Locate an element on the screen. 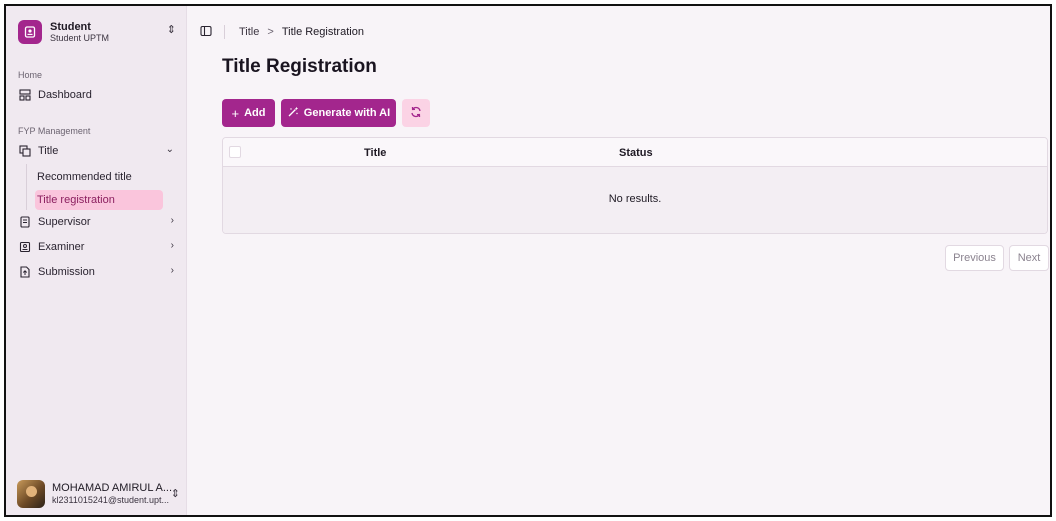 This screenshot has height=521, width=1056. refresh-icon is located at coordinates (416, 113).